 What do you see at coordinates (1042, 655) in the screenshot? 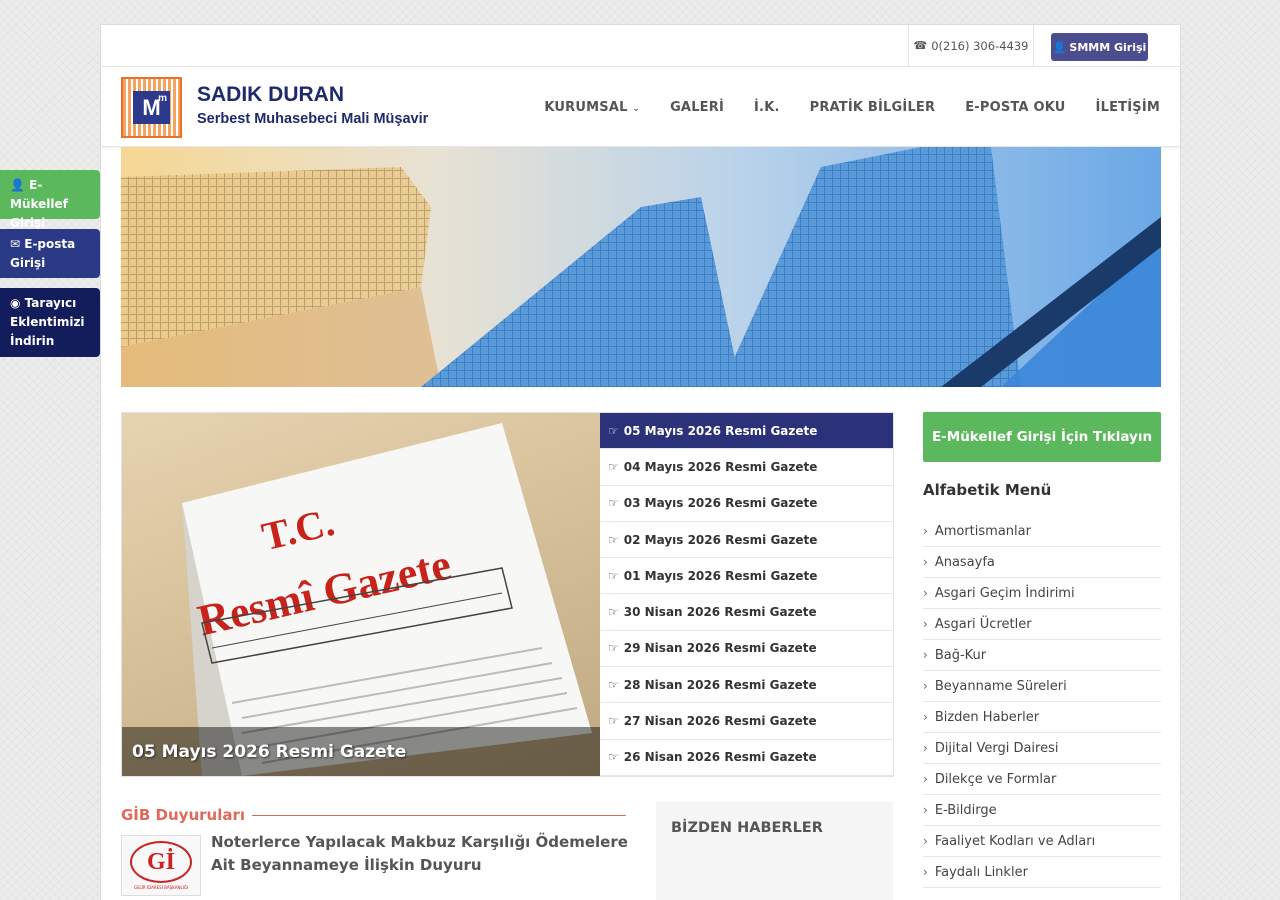
I see `alfabetik-menu-item: › Bağ-Kur` at bounding box center [1042, 655].